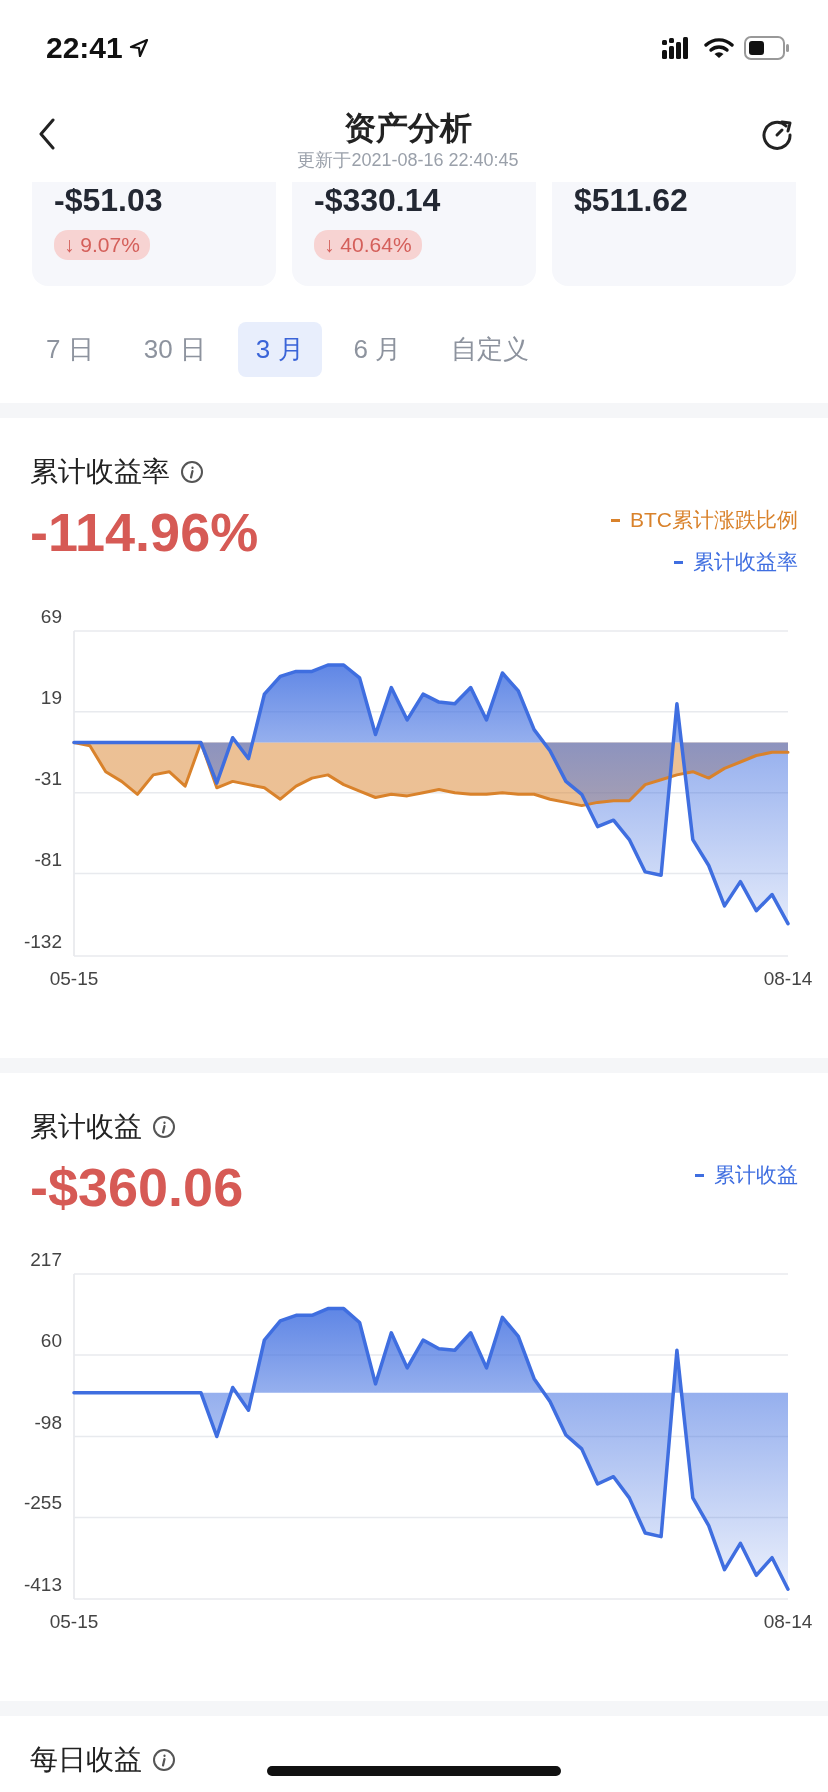 The width and height of the screenshot is (828, 1792). Describe the element at coordinates (631, 200) in the screenshot. I see `amount-text: $511.62` at that location.